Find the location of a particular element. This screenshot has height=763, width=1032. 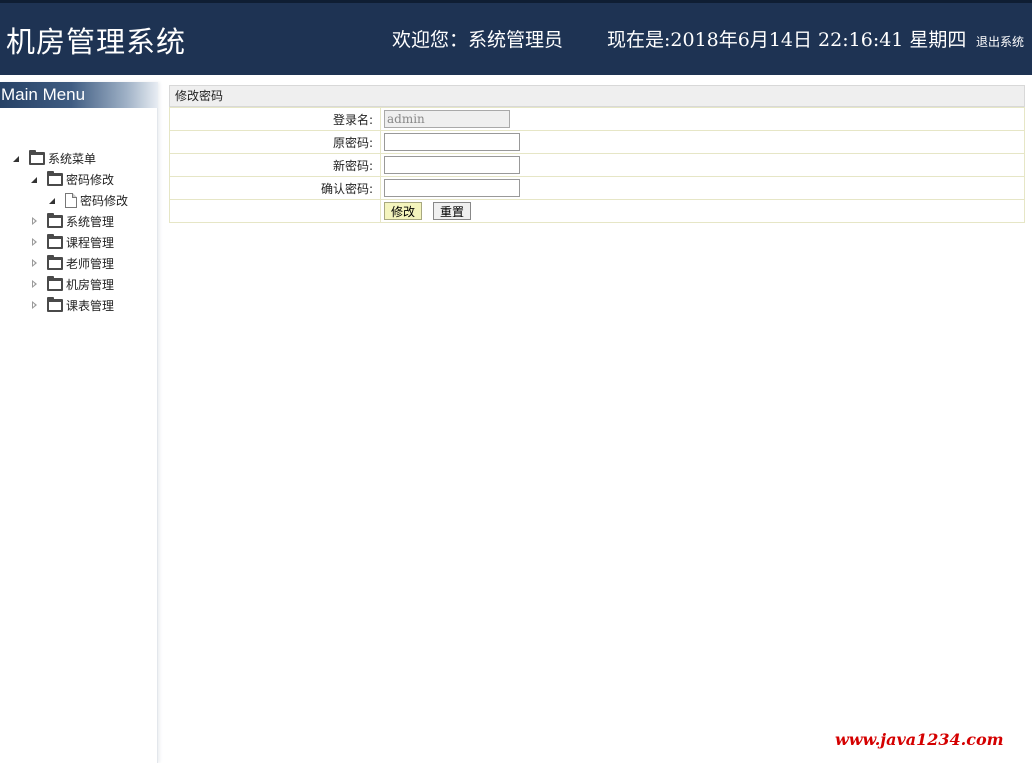

tree-node-password-change-page: 密码修改 is located at coordinates (88, 200).